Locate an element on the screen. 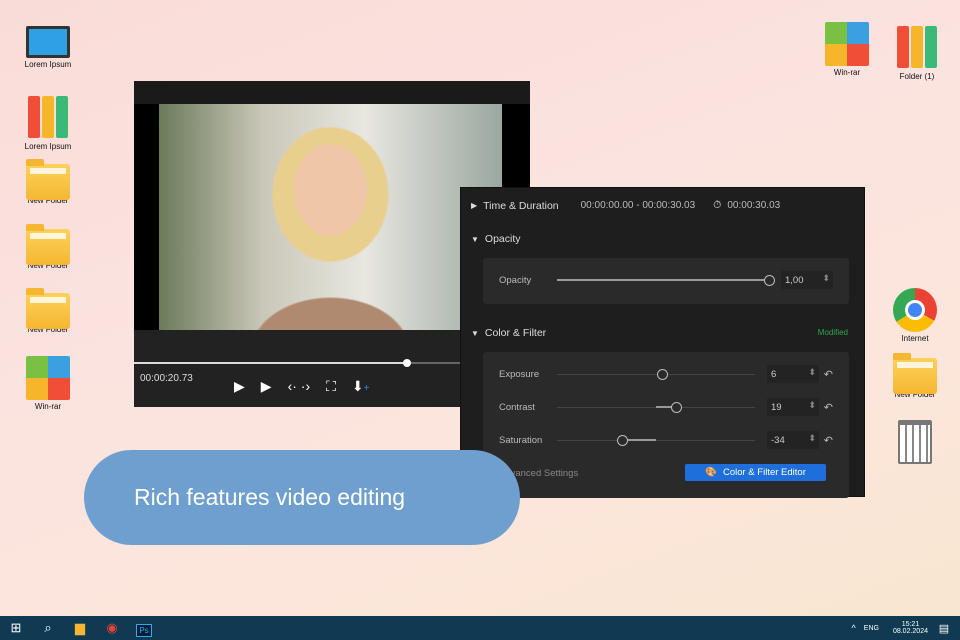 This screenshot has width=960, height=640. windows-start-icon: ⊞ is located at coordinates (16, 628).